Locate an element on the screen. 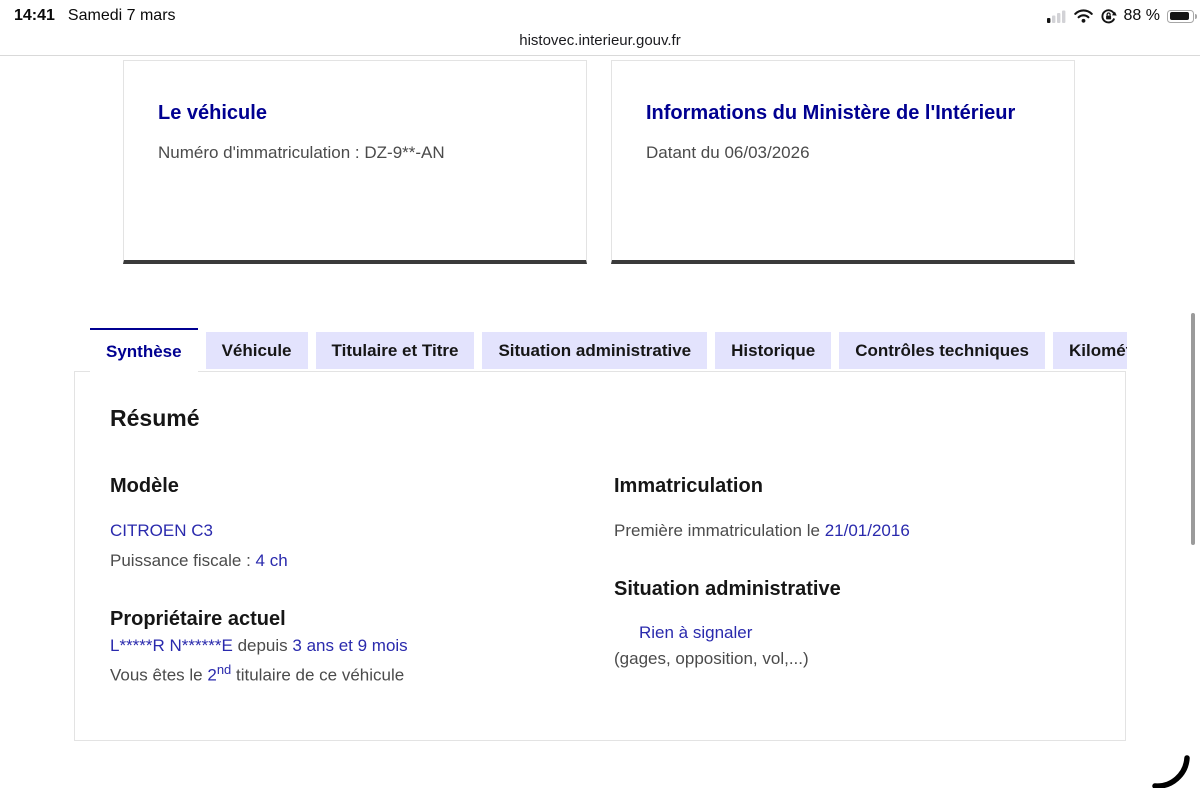 Image resolution: width=1200 pixels, height=788 pixels. status-right: 88 % is located at coordinates (1121, 16).